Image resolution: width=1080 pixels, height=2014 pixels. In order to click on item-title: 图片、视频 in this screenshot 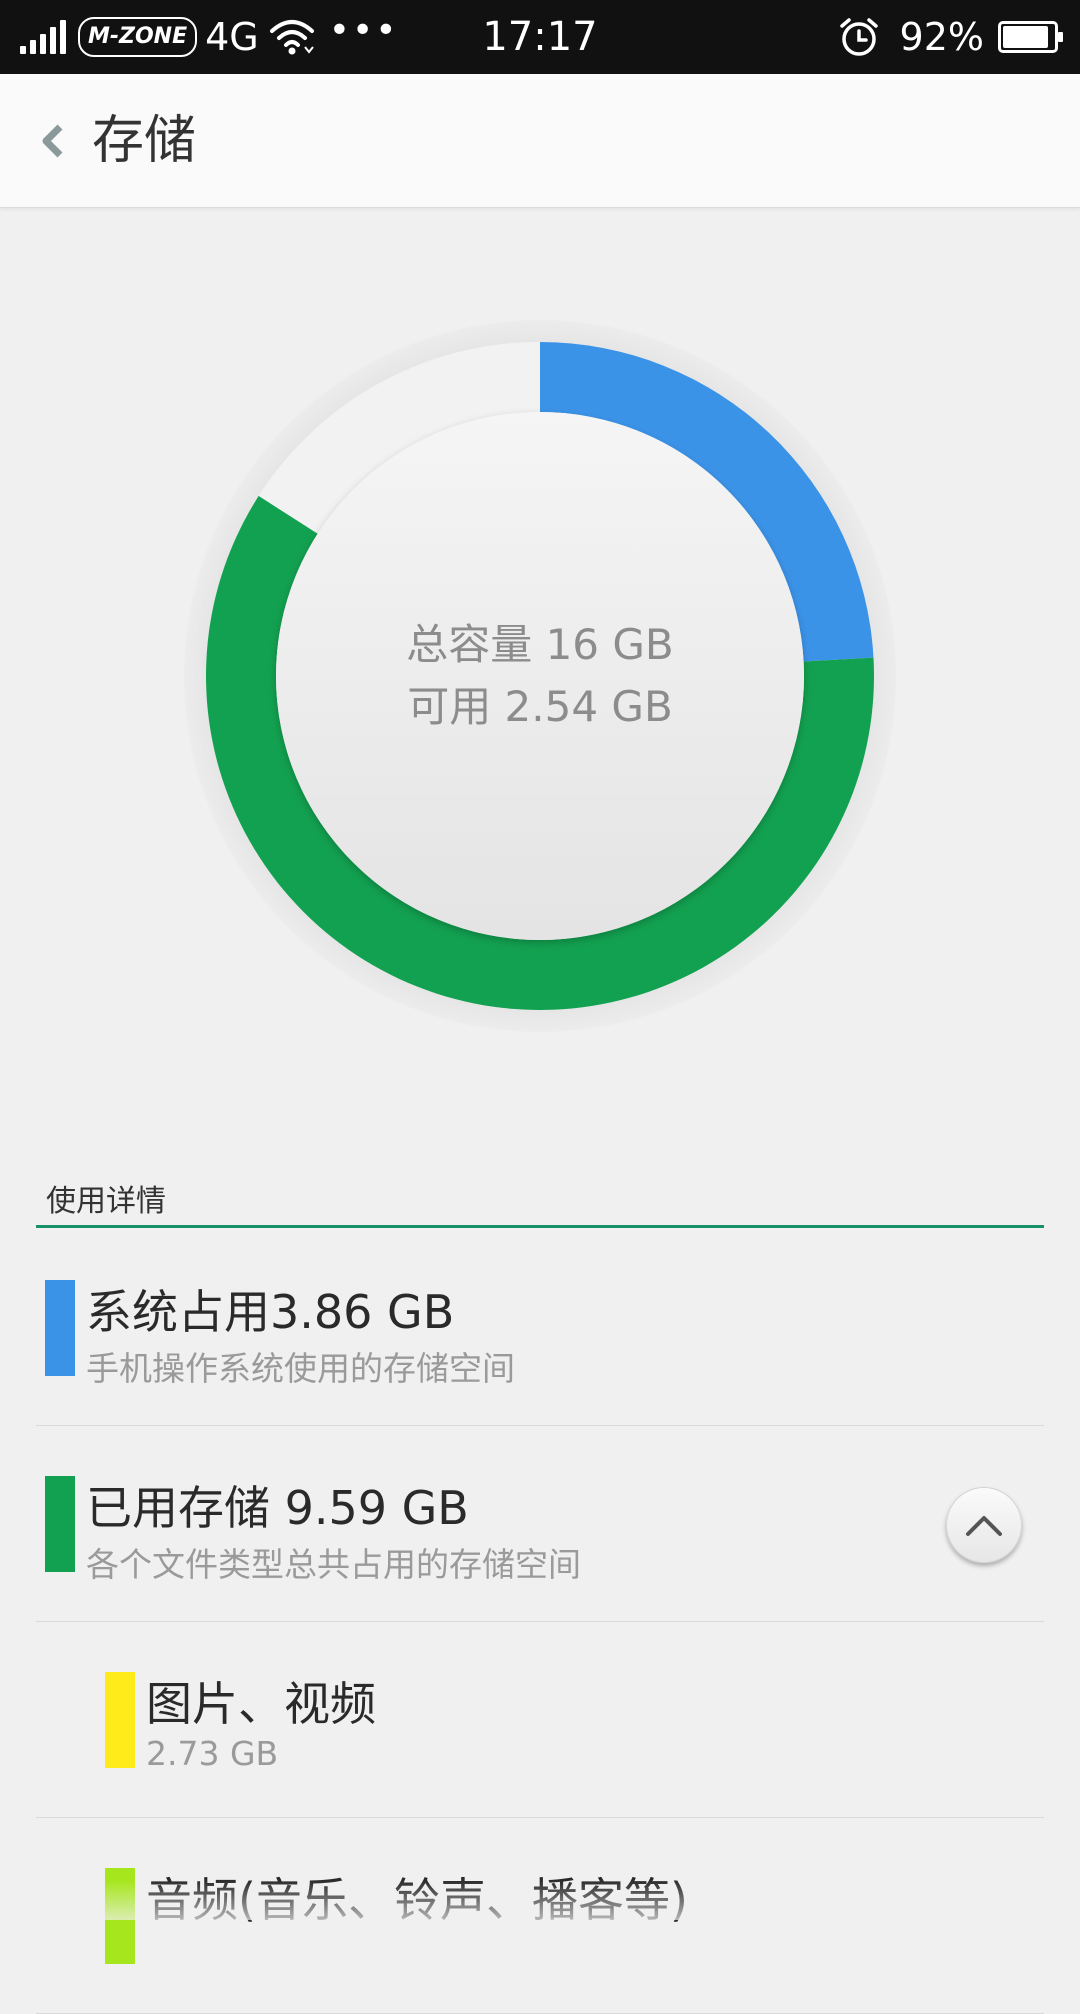, I will do `click(261, 1701)`.